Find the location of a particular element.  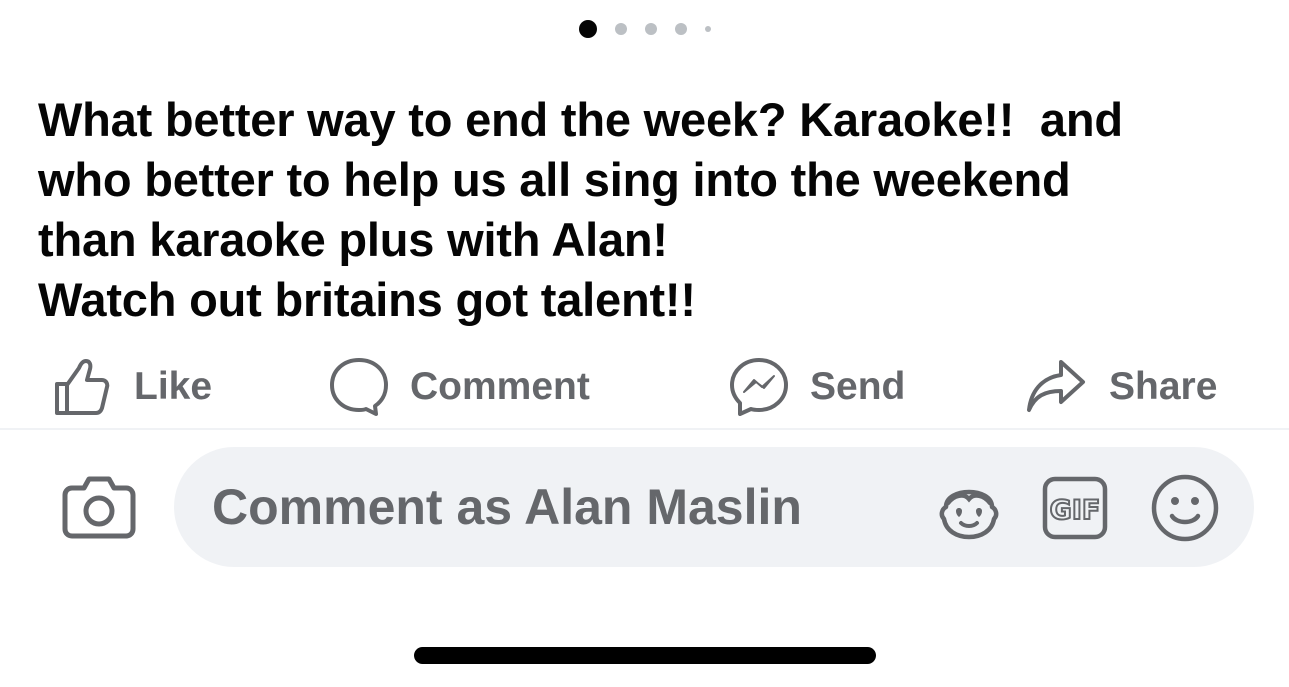

send-label: Send is located at coordinates (858, 386).